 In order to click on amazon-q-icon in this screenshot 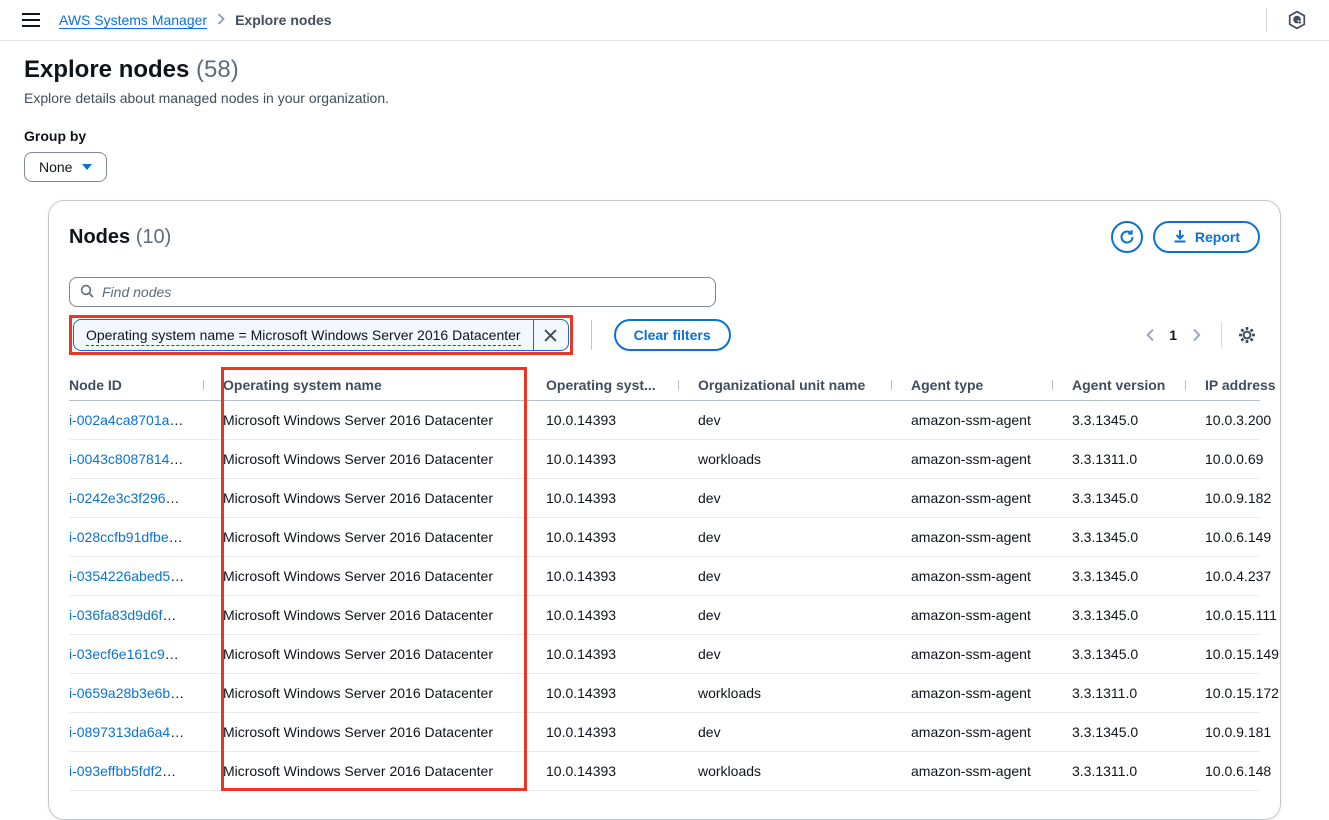, I will do `click(1297, 20)`.